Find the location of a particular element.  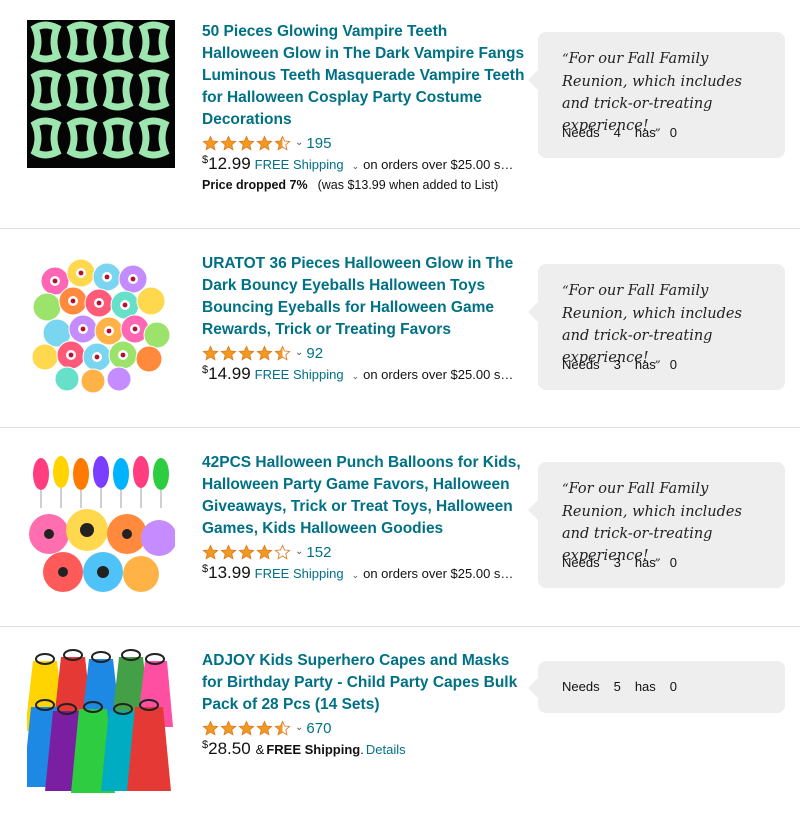

ratings-count-link: 152 is located at coordinates (318, 552).